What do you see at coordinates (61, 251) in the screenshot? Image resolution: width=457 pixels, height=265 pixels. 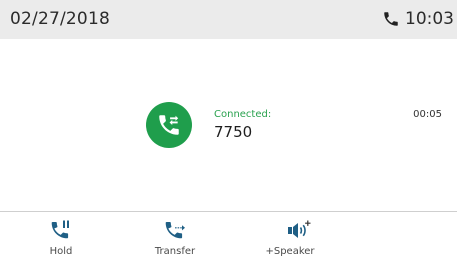 I see `hold-label: Hold` at bounding box center [61, 251].